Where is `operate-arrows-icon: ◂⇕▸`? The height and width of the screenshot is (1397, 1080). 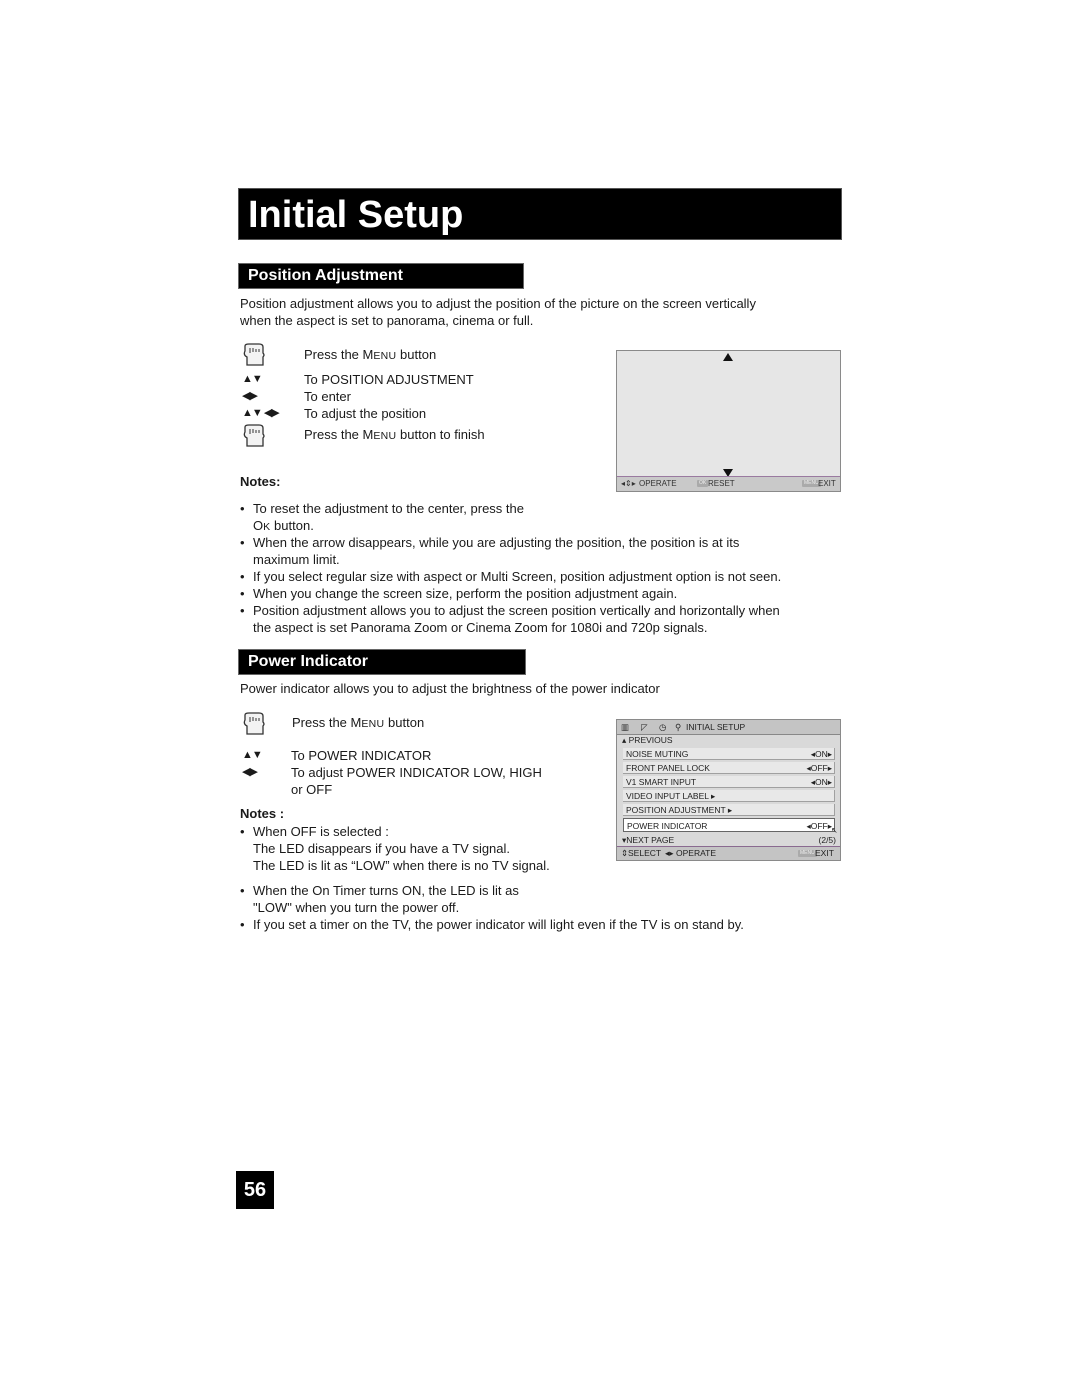 operate-arrows-icon: ◂⇕▸ is located at coordinates (628, 483).